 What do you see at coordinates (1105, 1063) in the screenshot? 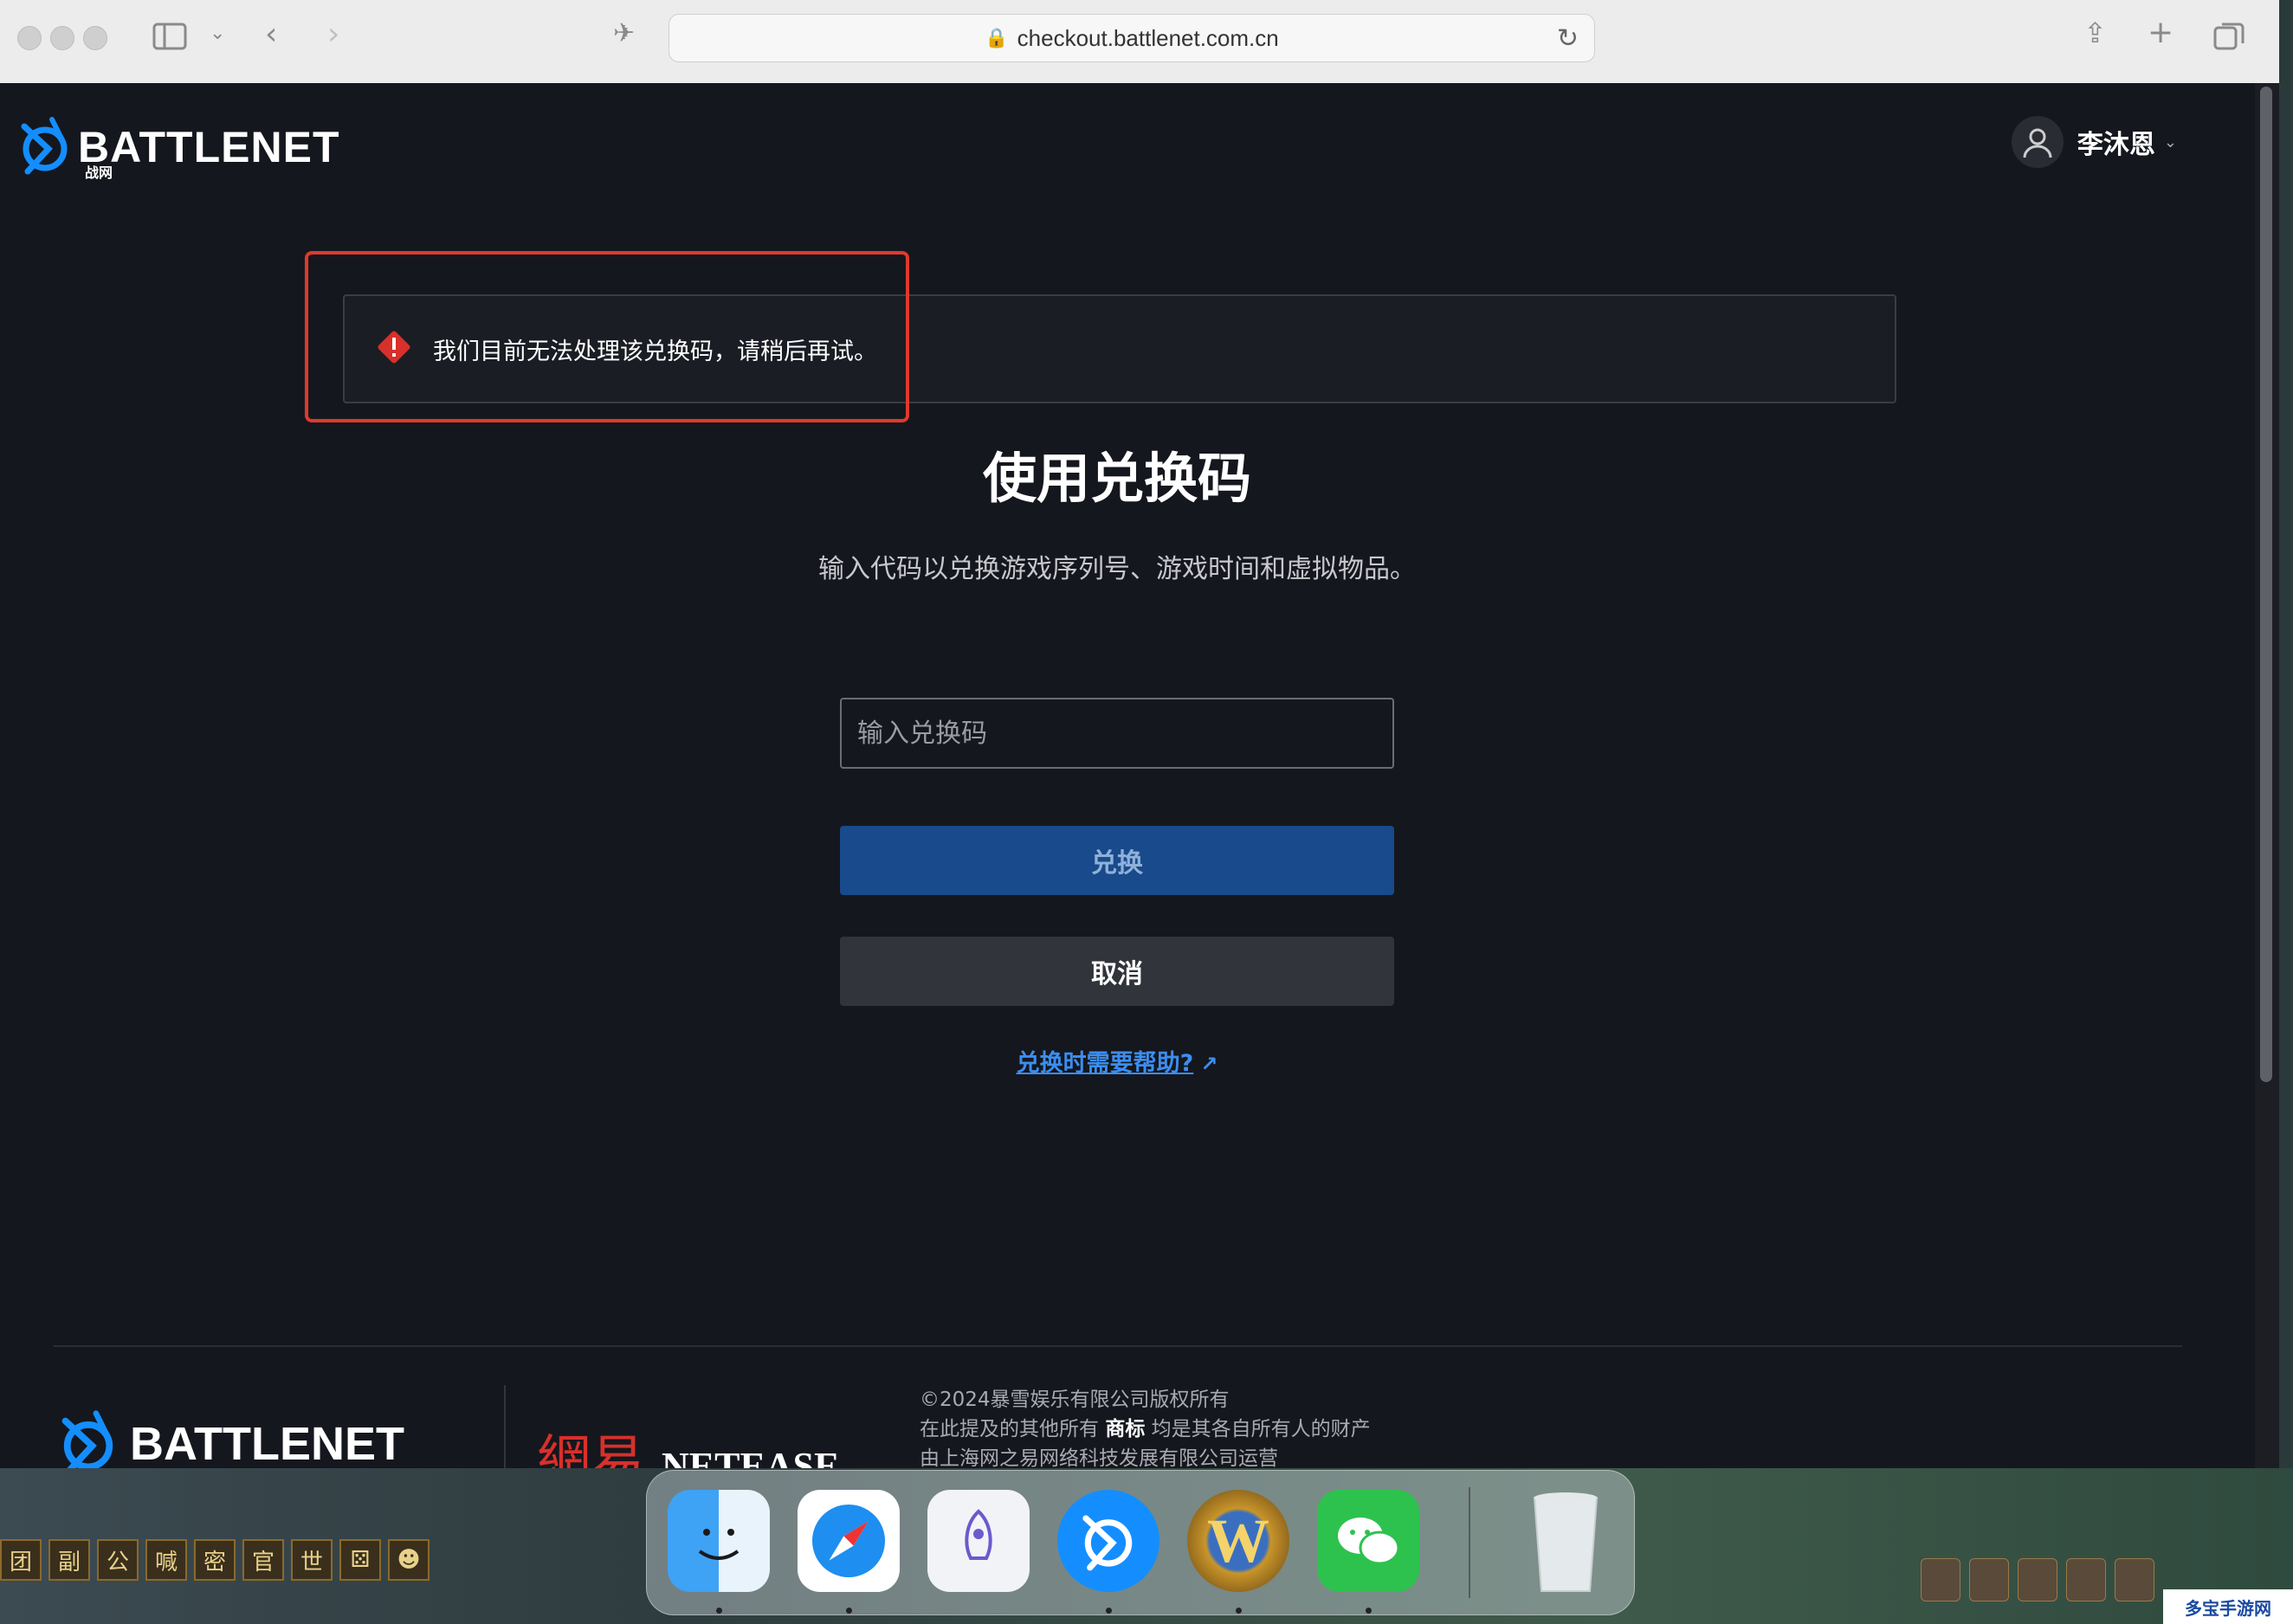
I see `help-link: 兑换时需要帮助?` at bounding box center [1105, 1063].